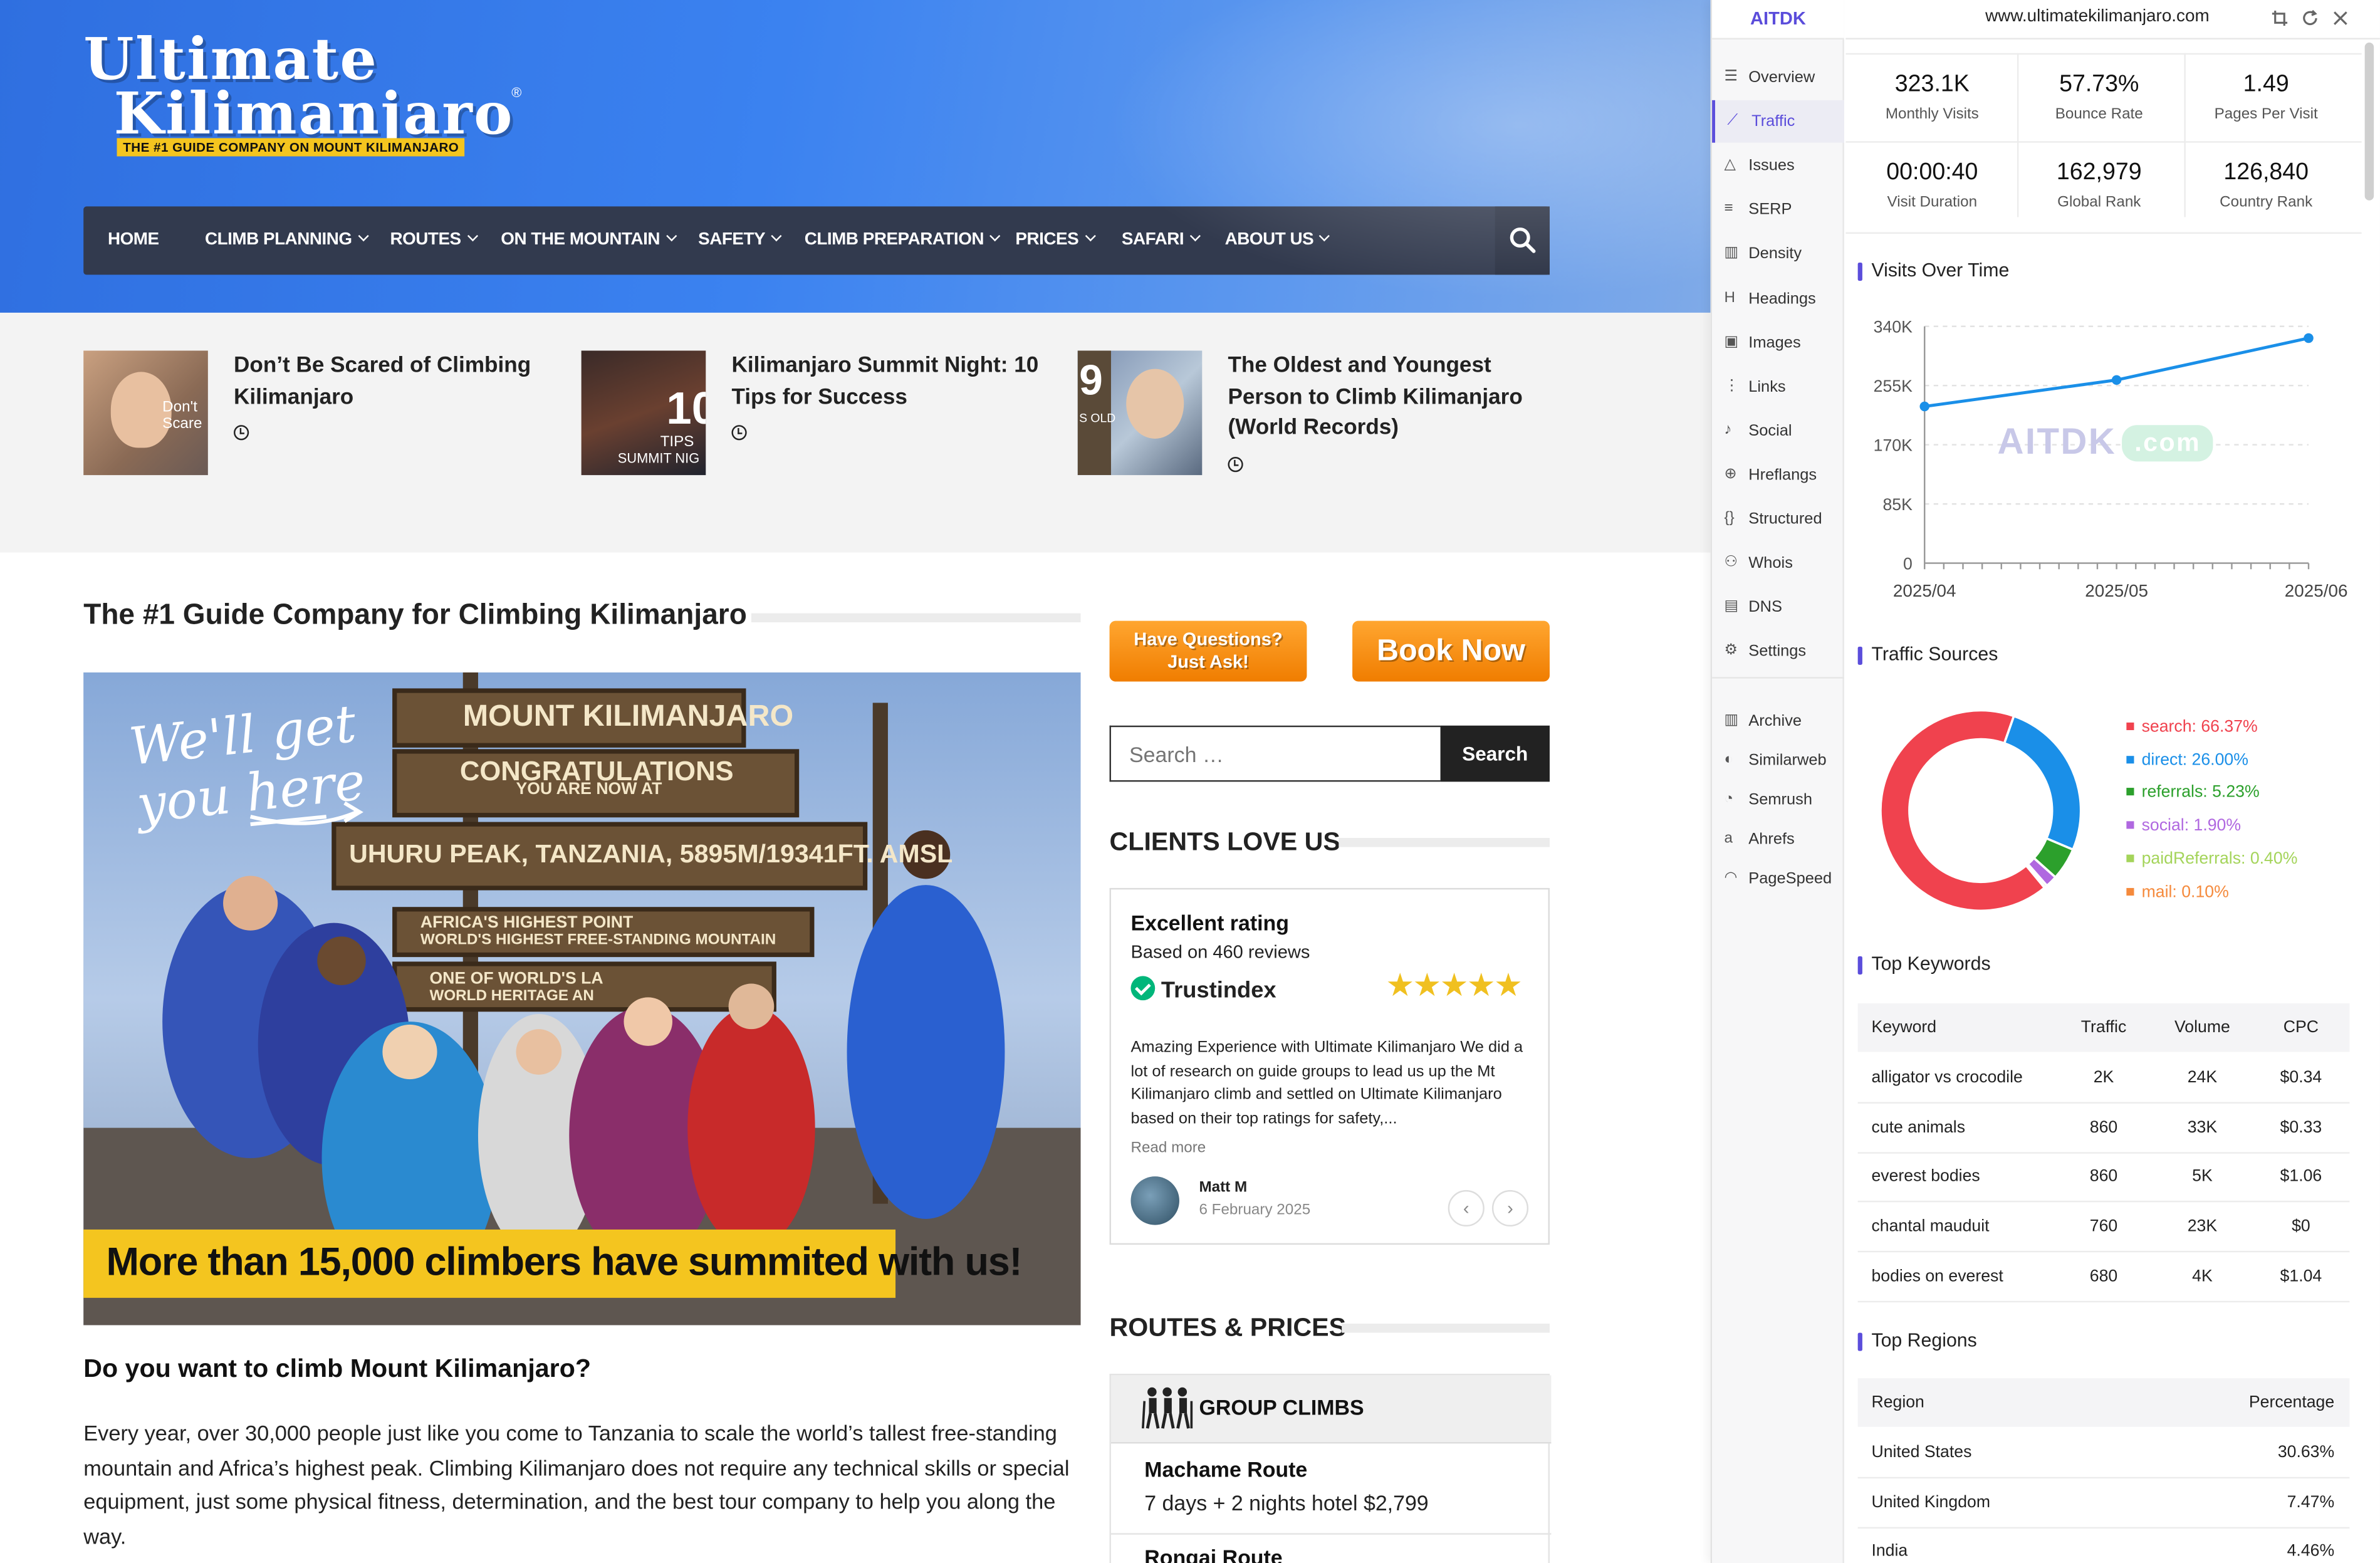 This screenshot has height=1563, width=2380. I want to click on nav-item-home: HOME, so click(133, 240).